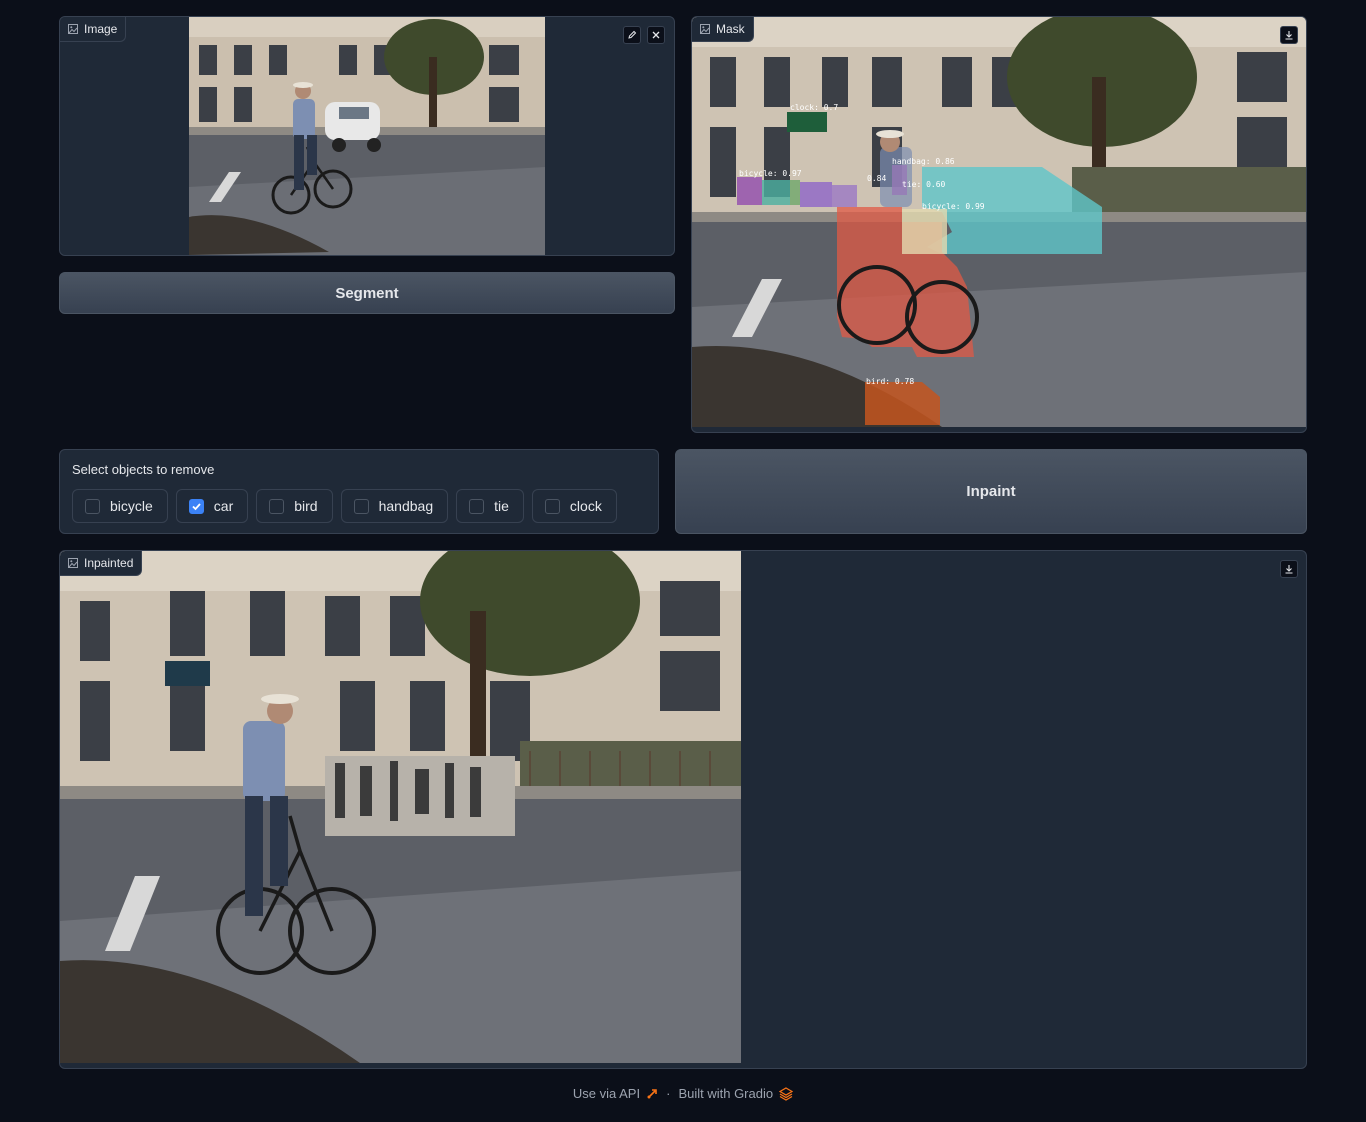  Describe the element at coordinates (991, 491) in the screenshot. I see `inpaint-button: Inpaint` at that location.